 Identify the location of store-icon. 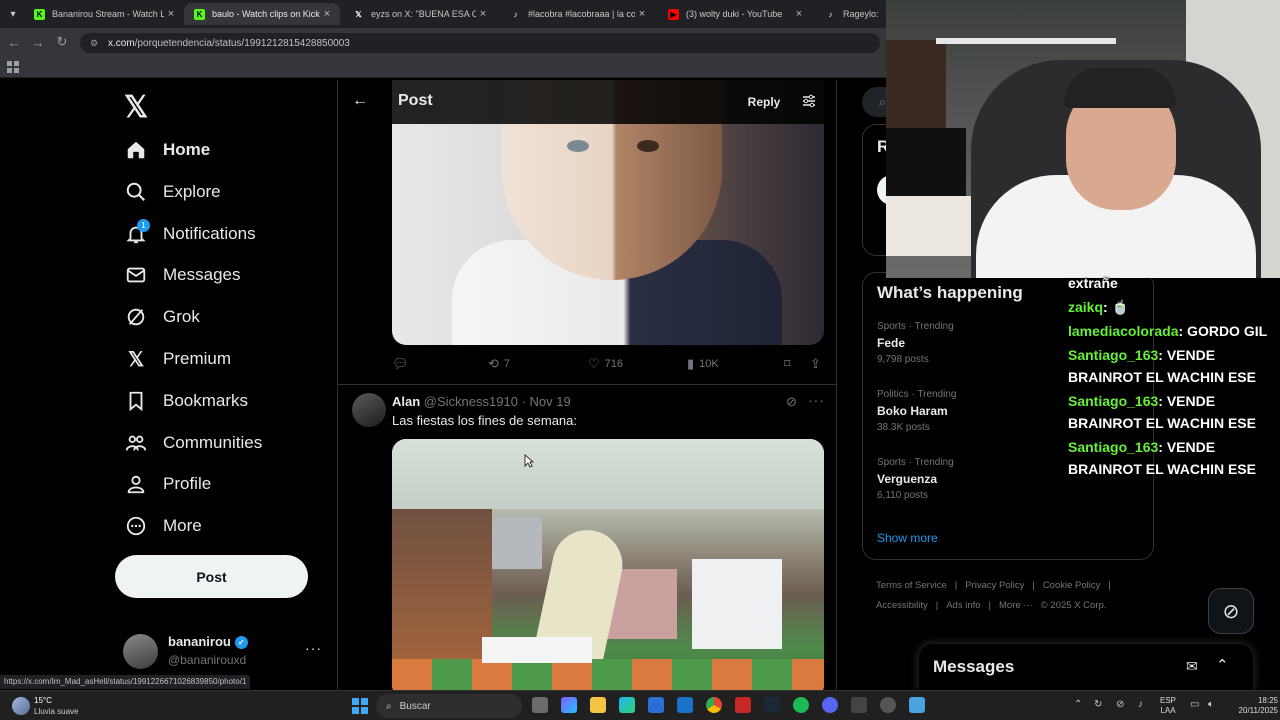
(656, 705).